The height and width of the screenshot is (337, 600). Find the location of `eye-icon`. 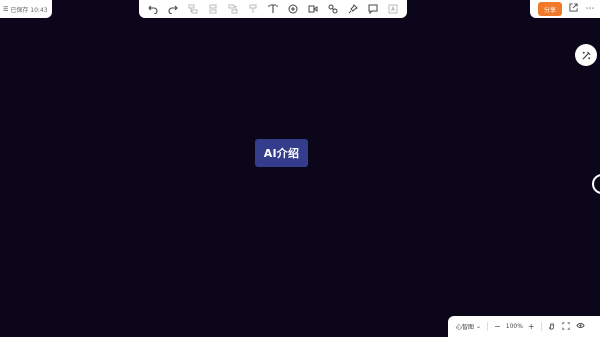

eye-icon is located at coordinates (580, 326).